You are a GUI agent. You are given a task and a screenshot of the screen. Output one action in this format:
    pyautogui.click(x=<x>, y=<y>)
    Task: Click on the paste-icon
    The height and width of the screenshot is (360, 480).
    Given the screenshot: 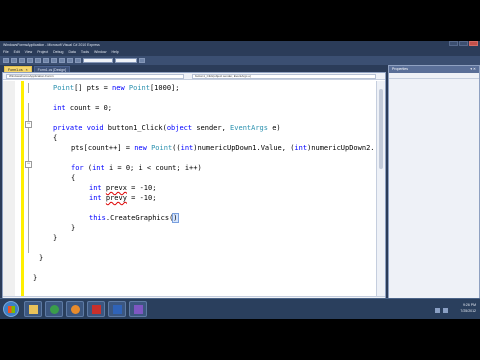 What is the action you would take?
    pyautogui.click(x=54, y=60)
    